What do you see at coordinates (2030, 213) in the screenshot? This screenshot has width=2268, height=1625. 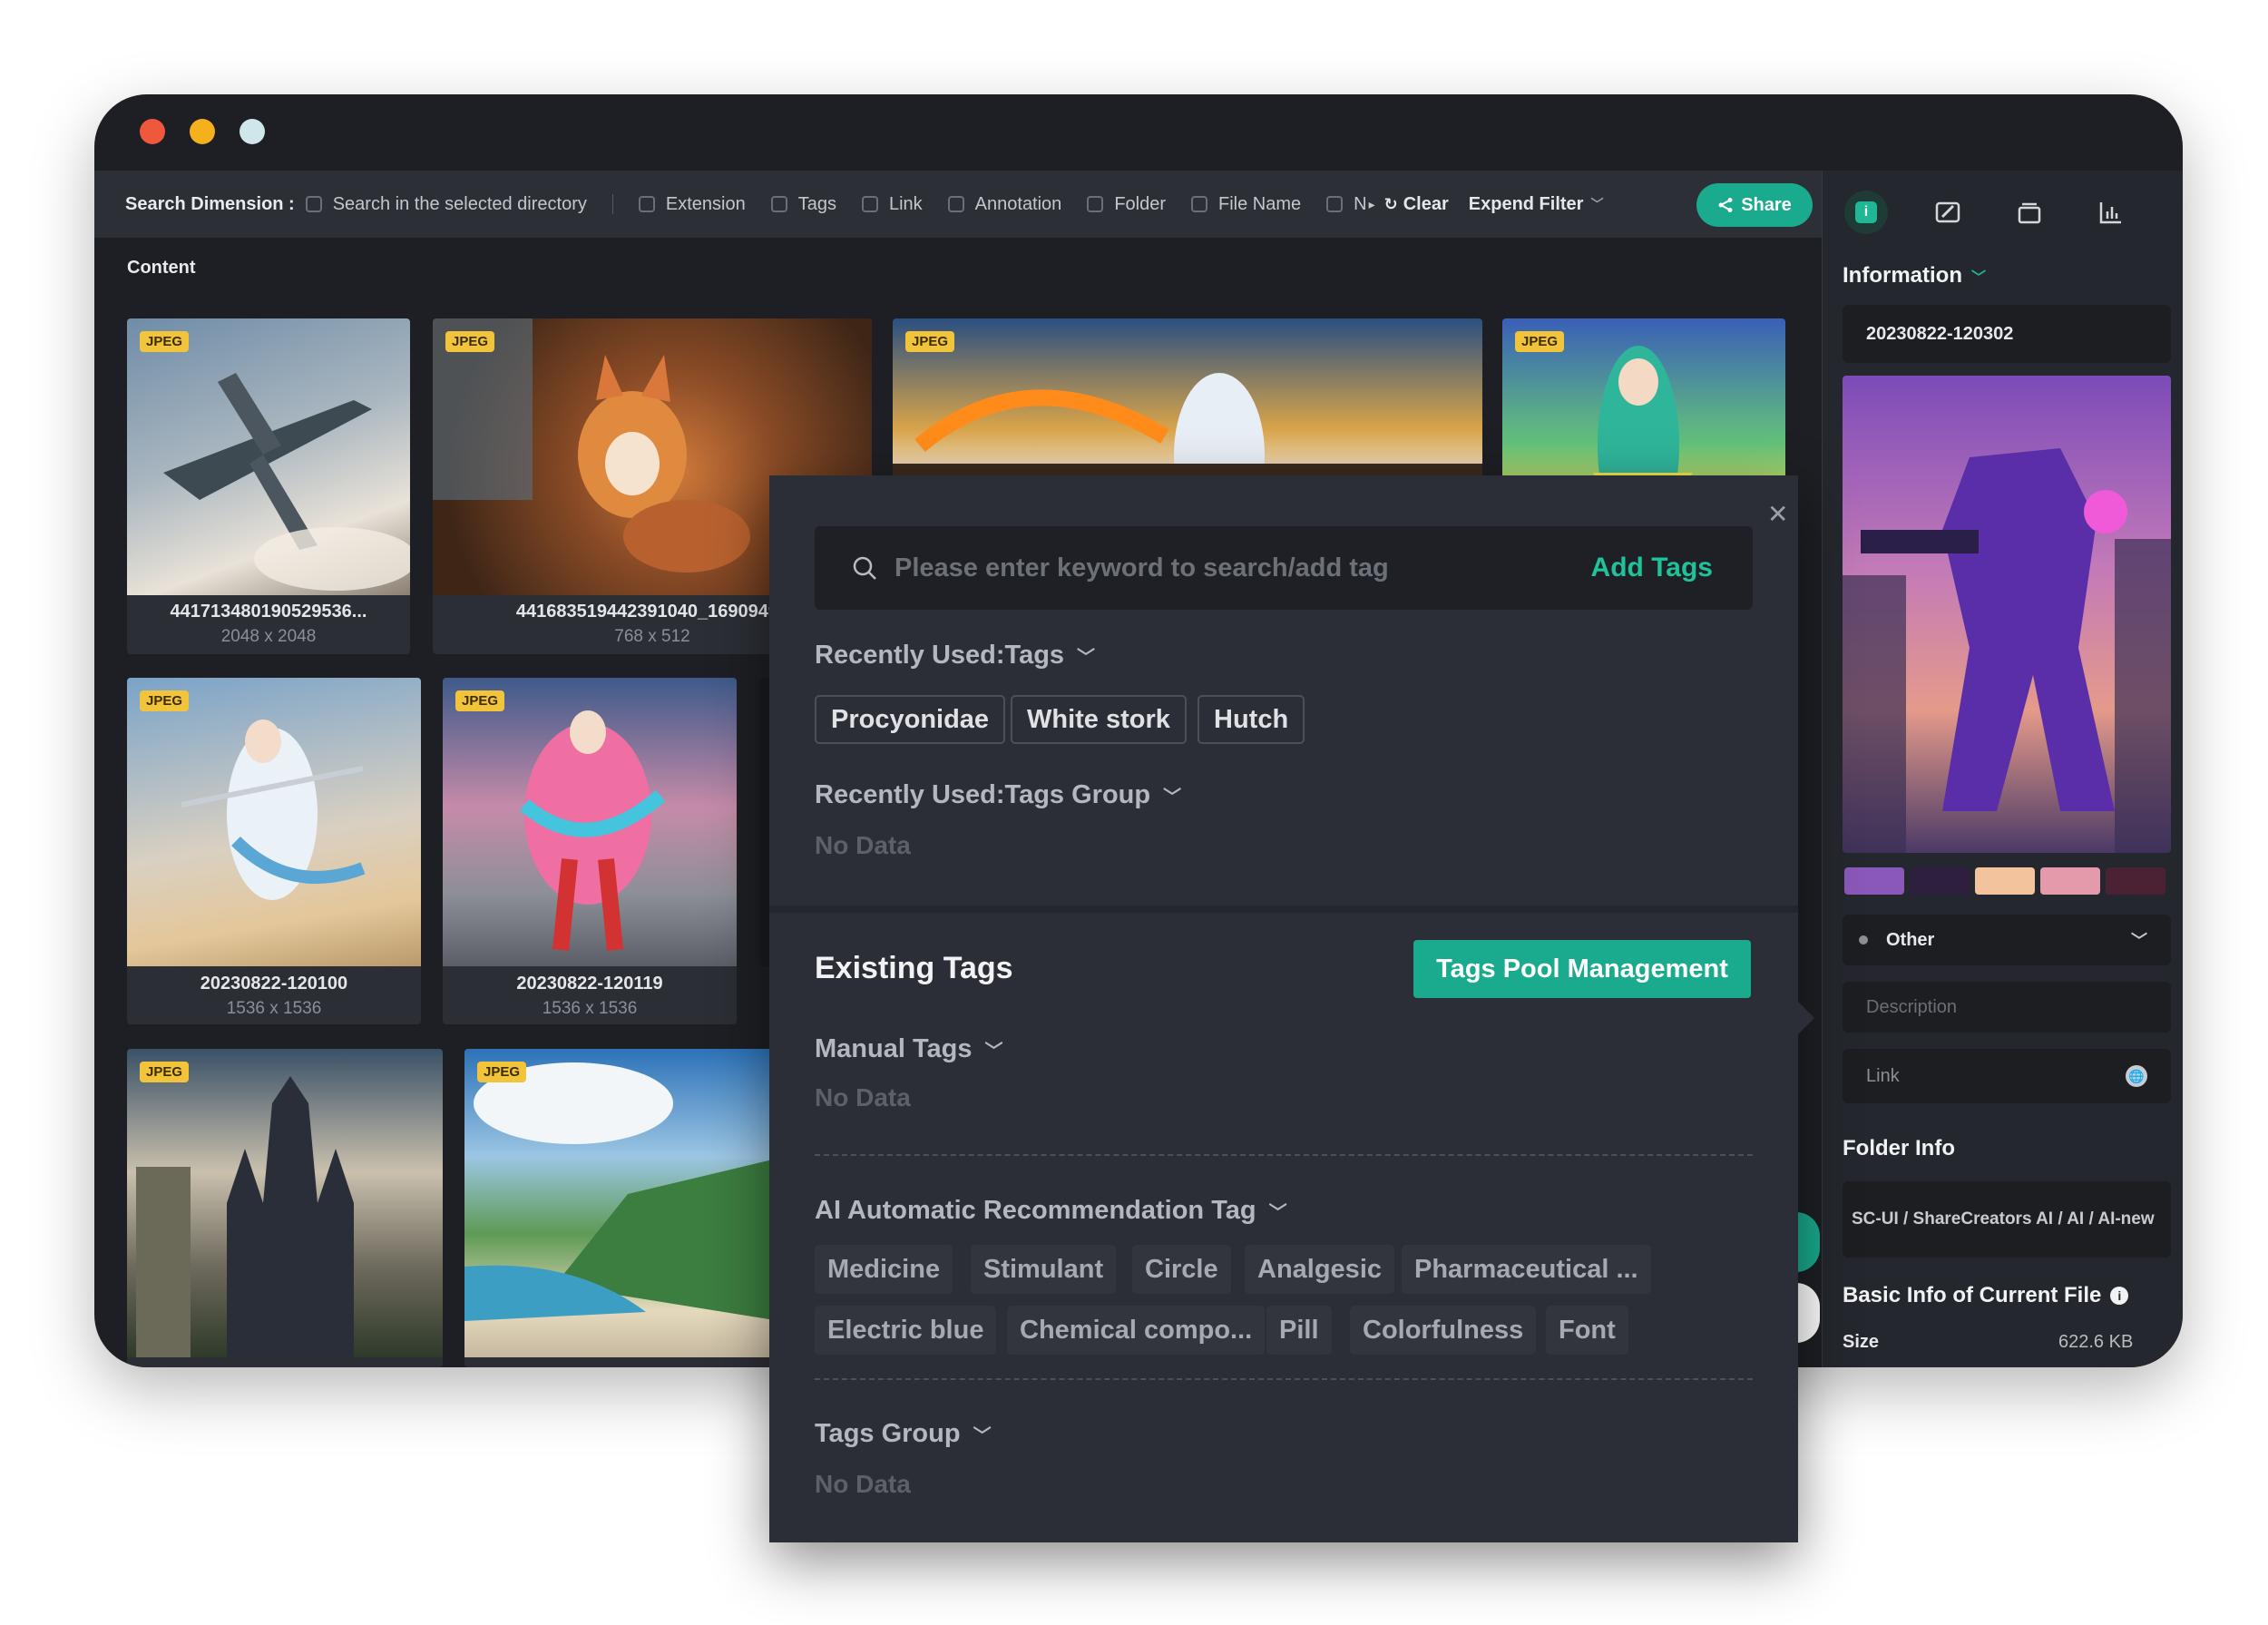 I see `layers-tab` at bounding box center [2030, 213].